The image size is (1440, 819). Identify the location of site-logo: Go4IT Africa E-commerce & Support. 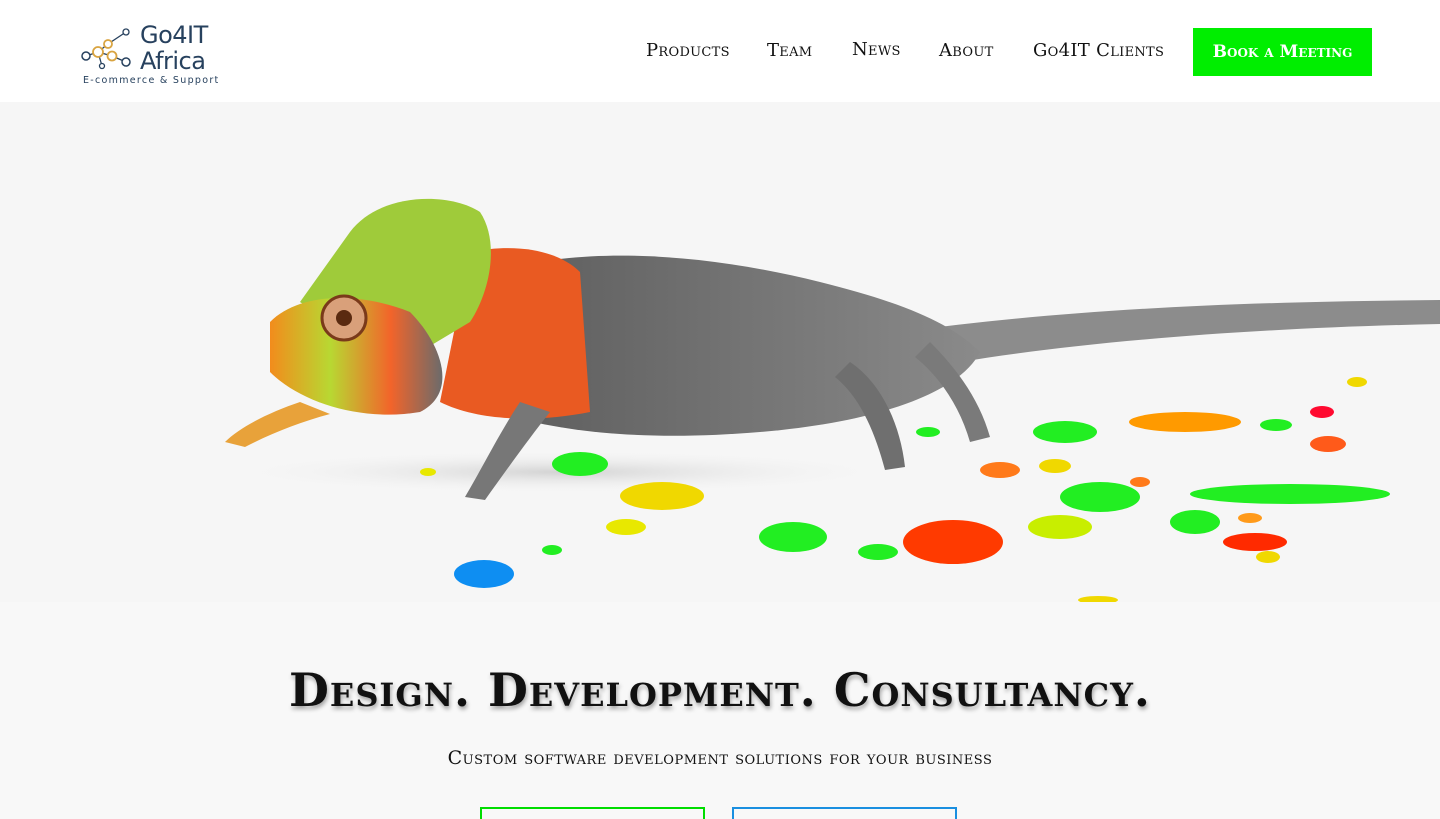
(158, 56).